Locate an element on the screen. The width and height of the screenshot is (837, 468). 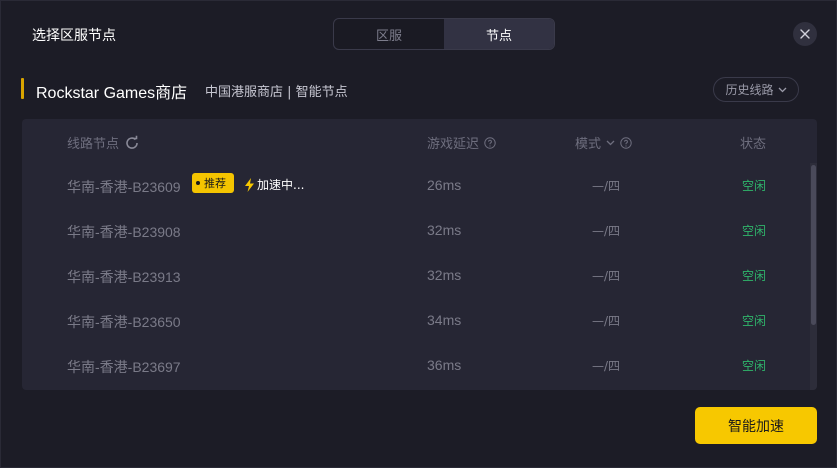
column-mode-label: 模式 is located at coordinates (588, 144).